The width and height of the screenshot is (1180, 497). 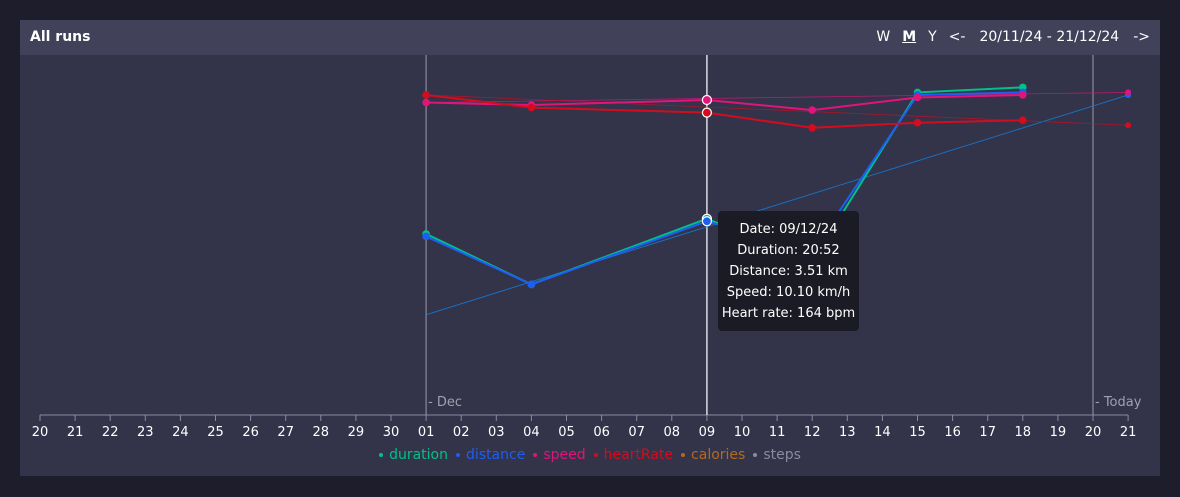 I want to click on x-tick-label: 07, so click(x=636, y=432).